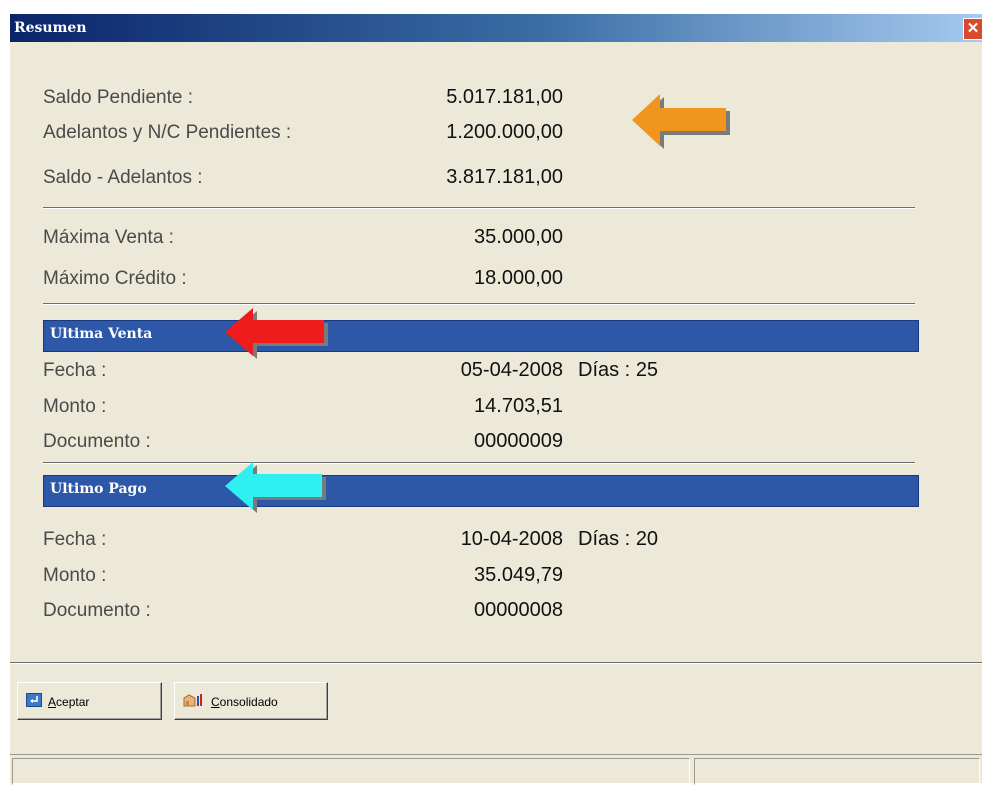 The image size is (982, 785). I want to click on status-panel-right, so click(837, 771).